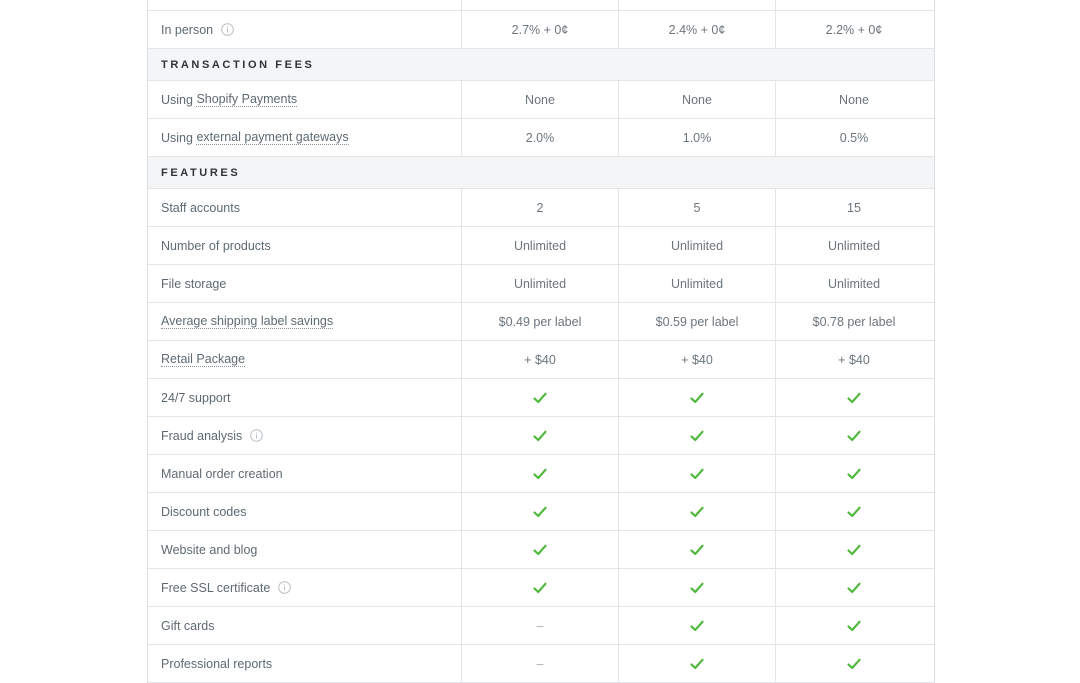 Image resolution: width=1080 pixels, height=683 pixels. What do you see at coordinates (196, 397) in the screenshot?
I see `row-label-text: 24/7 support` at bounding box center [196, 397].